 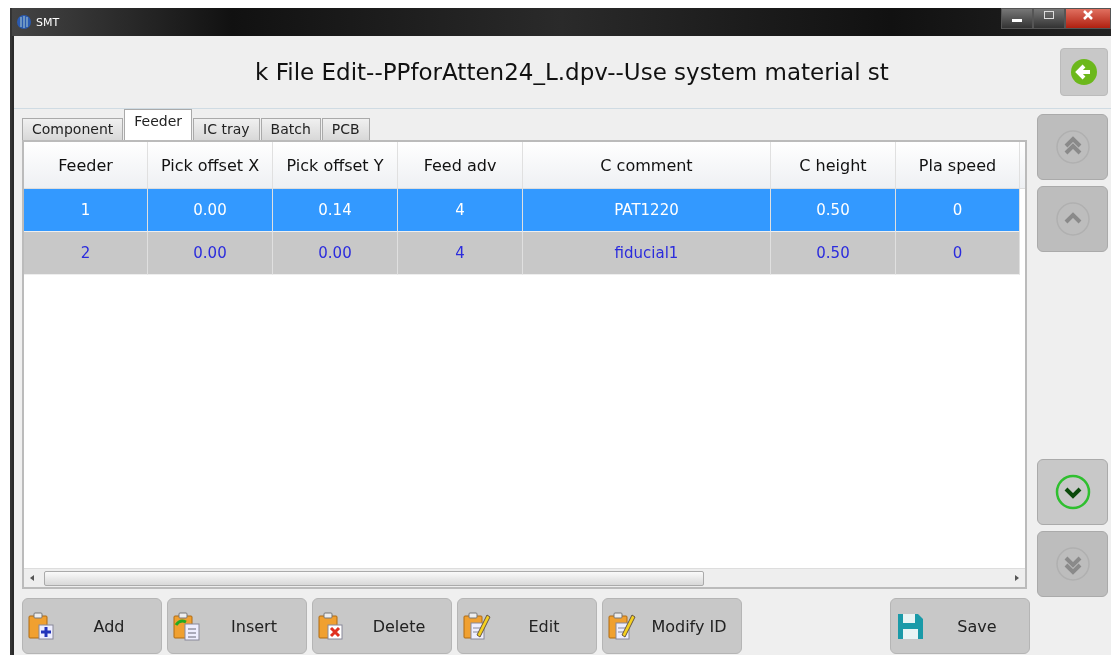 What do you see at coordinates (86, 253) in the screenshot?
I see `table-cell: 2` at bounding box center [86, 253].